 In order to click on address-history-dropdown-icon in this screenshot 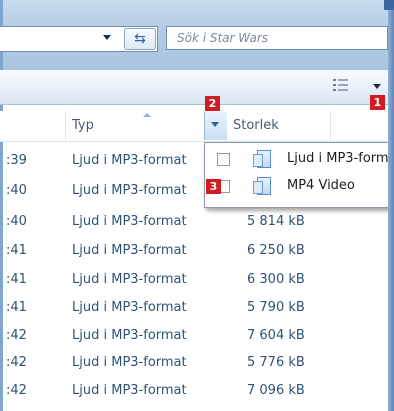, I will do `click(107, 37)`.